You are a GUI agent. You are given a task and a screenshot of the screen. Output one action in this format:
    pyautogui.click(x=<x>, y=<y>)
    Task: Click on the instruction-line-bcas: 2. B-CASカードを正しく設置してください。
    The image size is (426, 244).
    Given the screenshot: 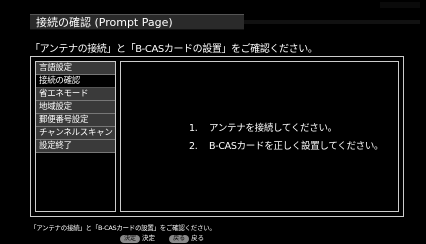 What is the action you would take?
    pyautogui.click(x=286, y=145)
    